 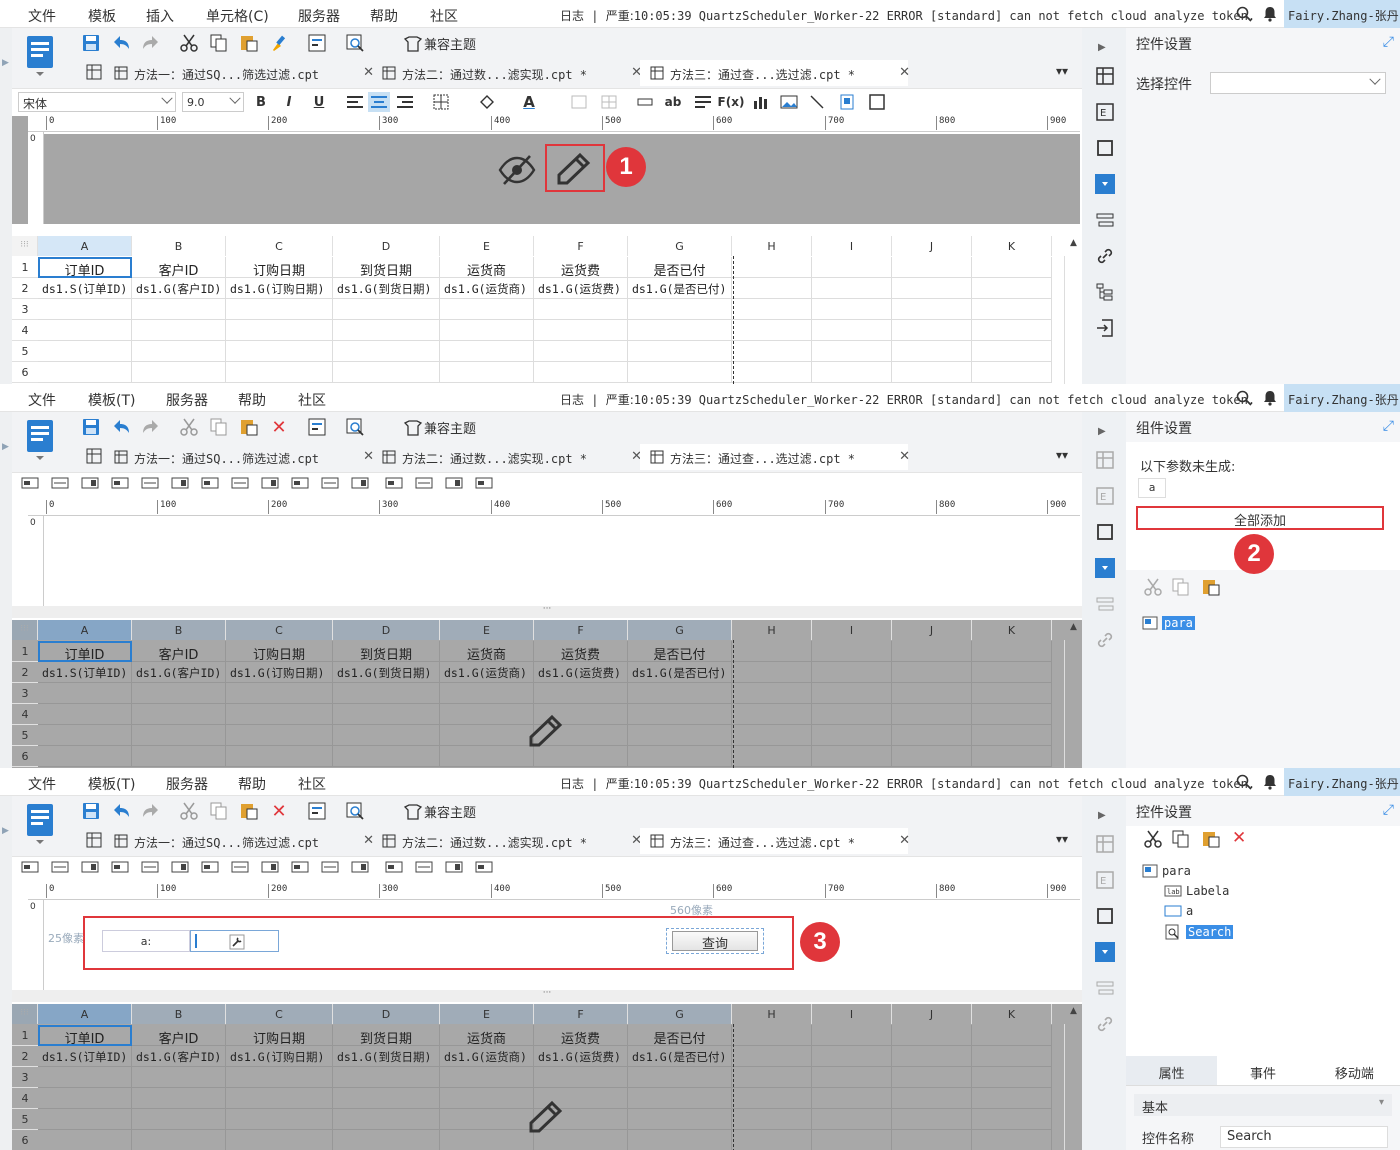 I want to click on control-settings-icon, so click(x=1105, y=568).